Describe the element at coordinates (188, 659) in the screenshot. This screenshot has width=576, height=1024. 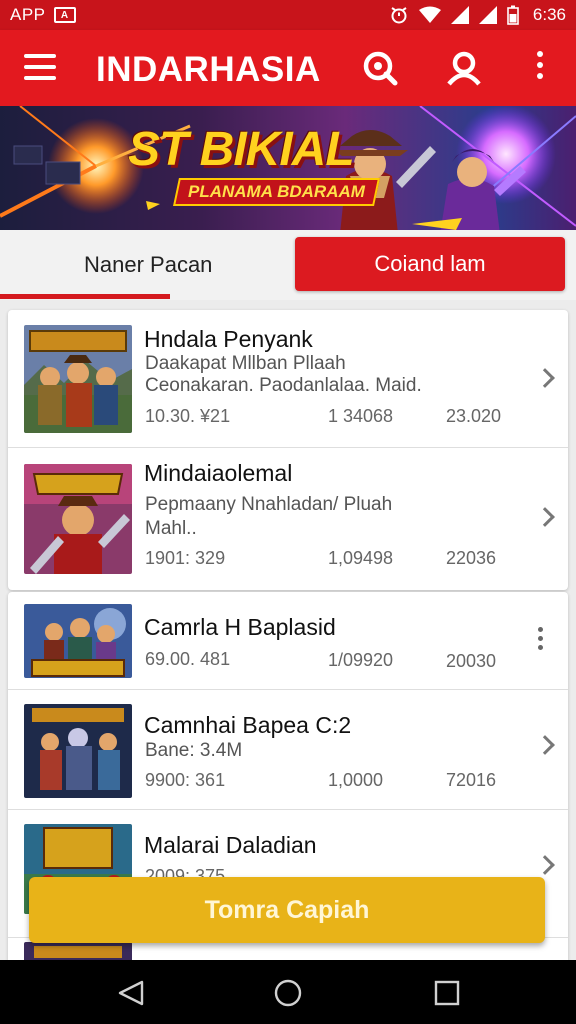
I see `item-stat: 69.00. 481` at that location.